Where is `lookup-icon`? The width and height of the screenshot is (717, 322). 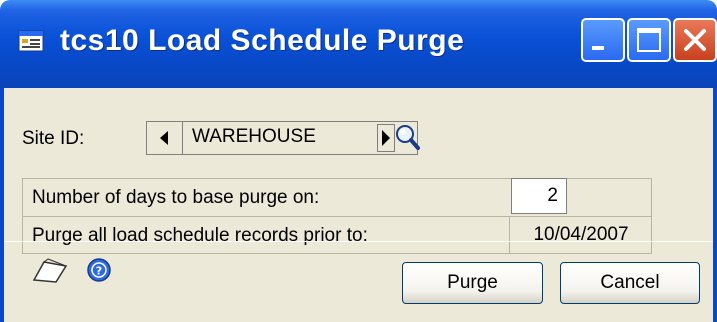 lookup-icon is located at coordinates (407, 137).